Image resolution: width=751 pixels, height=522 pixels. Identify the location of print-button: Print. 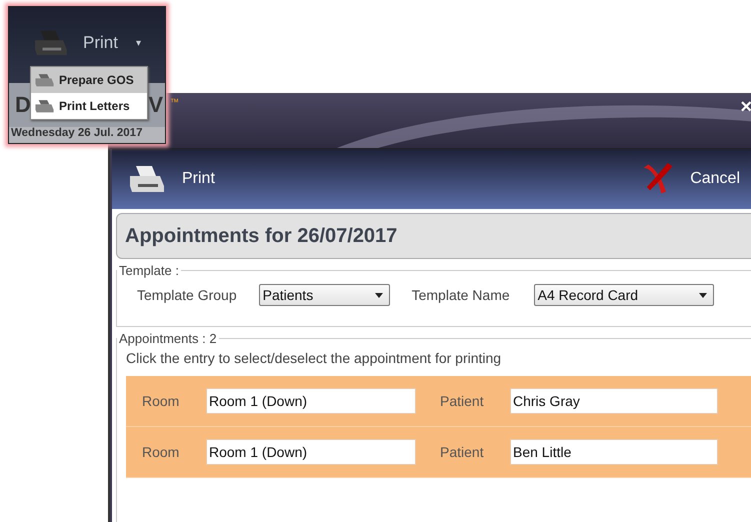
(170, 179).